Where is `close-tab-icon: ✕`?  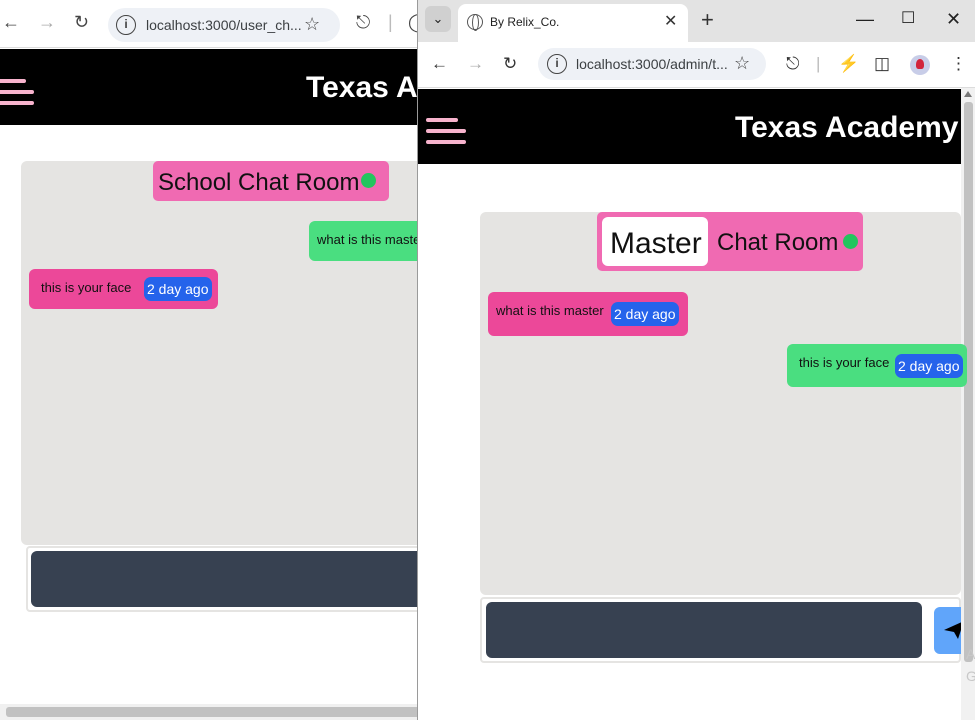 close-tab-icon: ✕ is located at coordinates (670, 21).